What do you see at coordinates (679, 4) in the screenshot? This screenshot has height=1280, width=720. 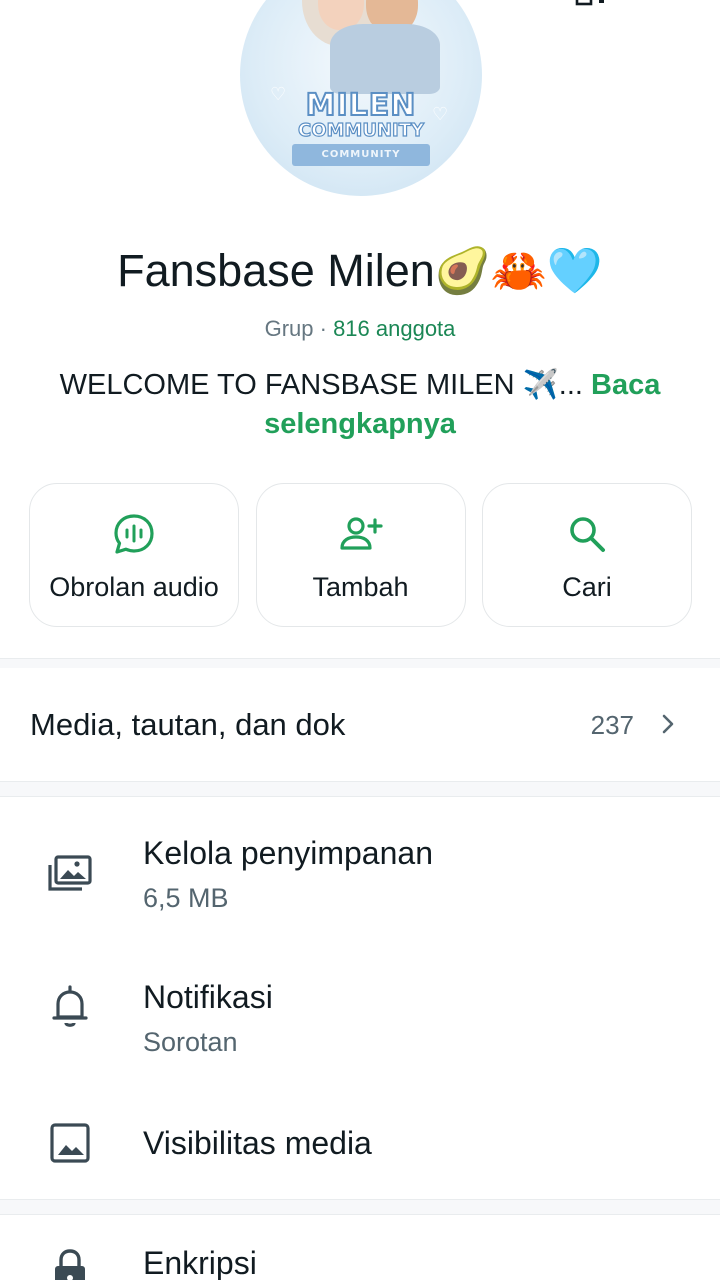 I see `more-options-icon` at bounding box center [679, 4].